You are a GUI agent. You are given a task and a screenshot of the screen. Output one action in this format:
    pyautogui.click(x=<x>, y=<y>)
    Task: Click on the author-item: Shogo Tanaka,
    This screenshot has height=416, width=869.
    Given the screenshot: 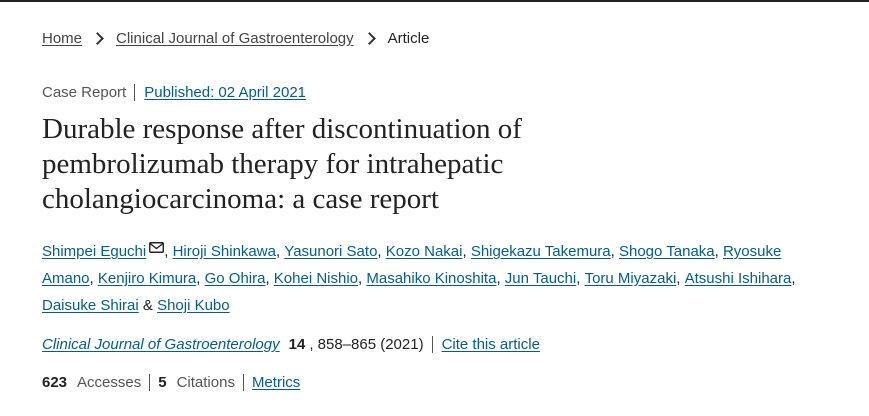 What is the action you would take?
    pyautogui.click(x=671, y=251)
    